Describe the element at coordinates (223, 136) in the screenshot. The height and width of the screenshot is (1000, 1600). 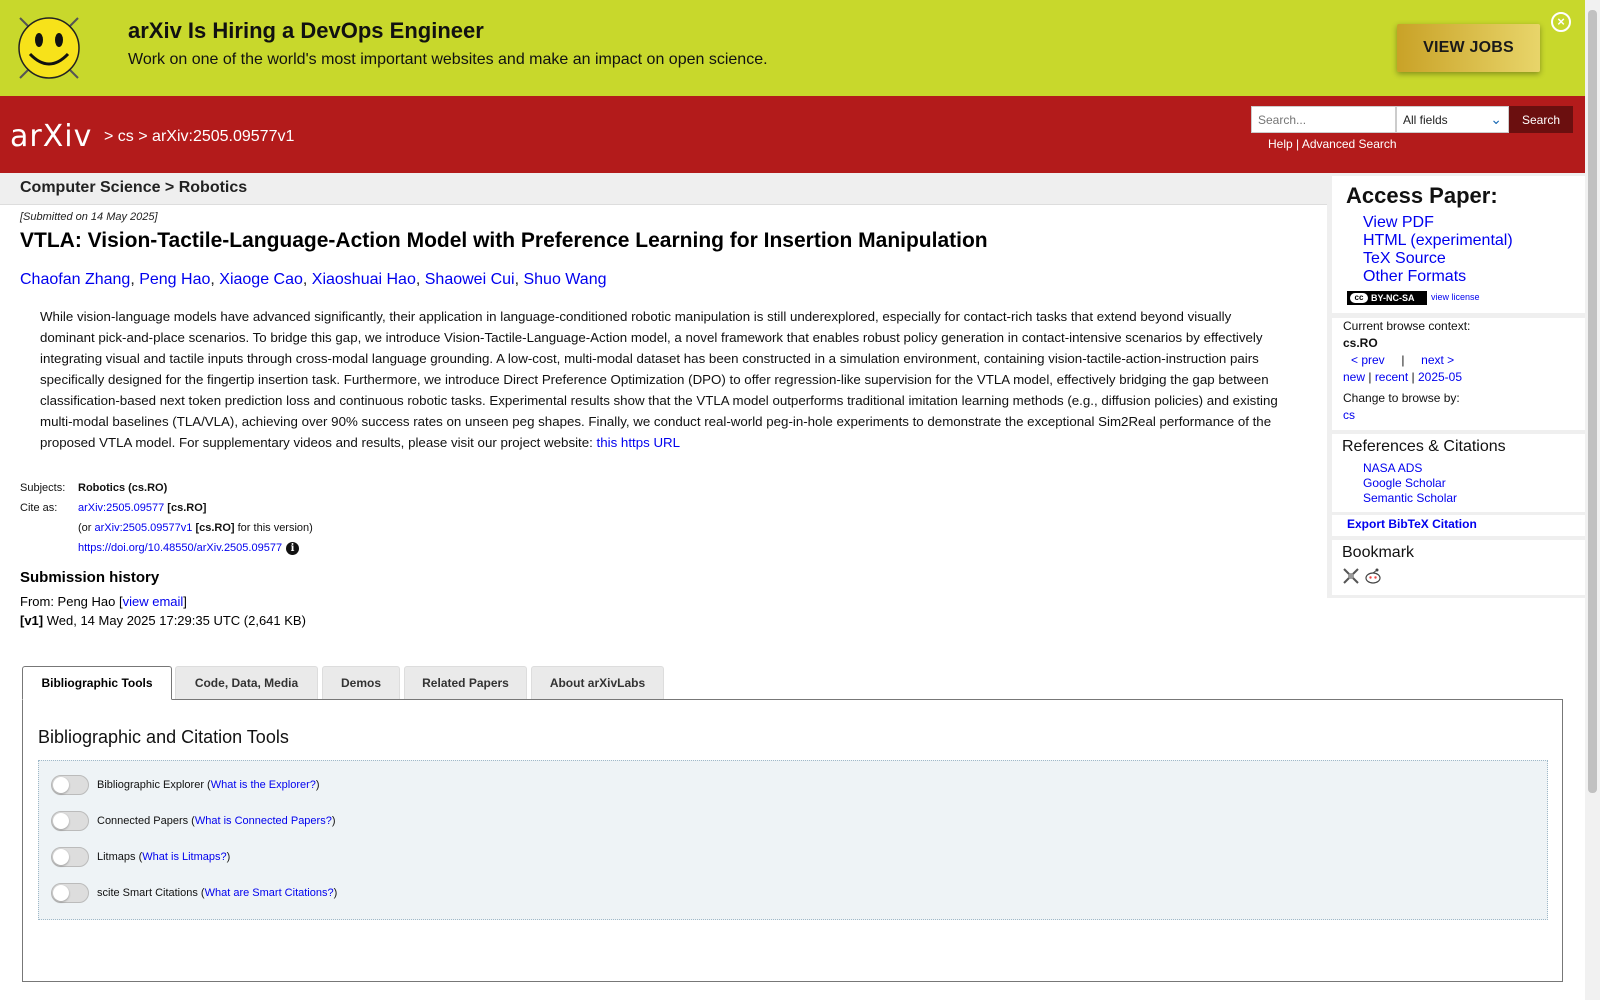
I see `breadcrumb-paper-id: arXiv:2505.09577v1` at that location.